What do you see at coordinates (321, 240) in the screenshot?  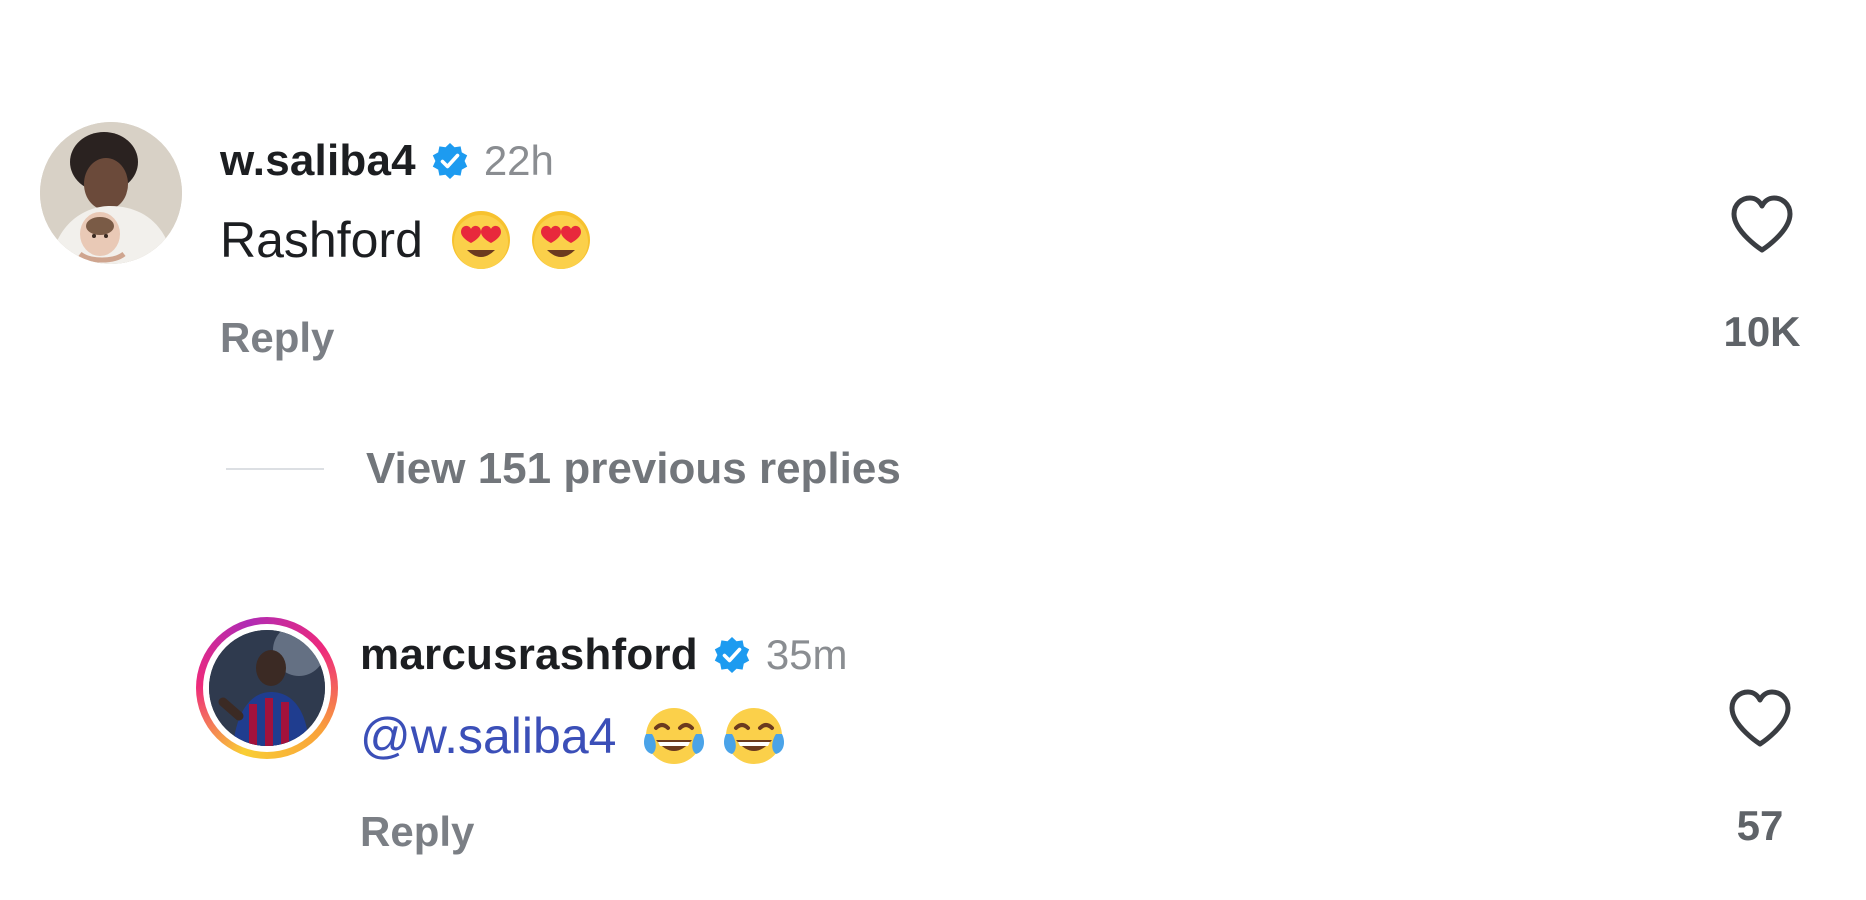 I see `comment-text: Rashford` at bounding box center [321, 240].